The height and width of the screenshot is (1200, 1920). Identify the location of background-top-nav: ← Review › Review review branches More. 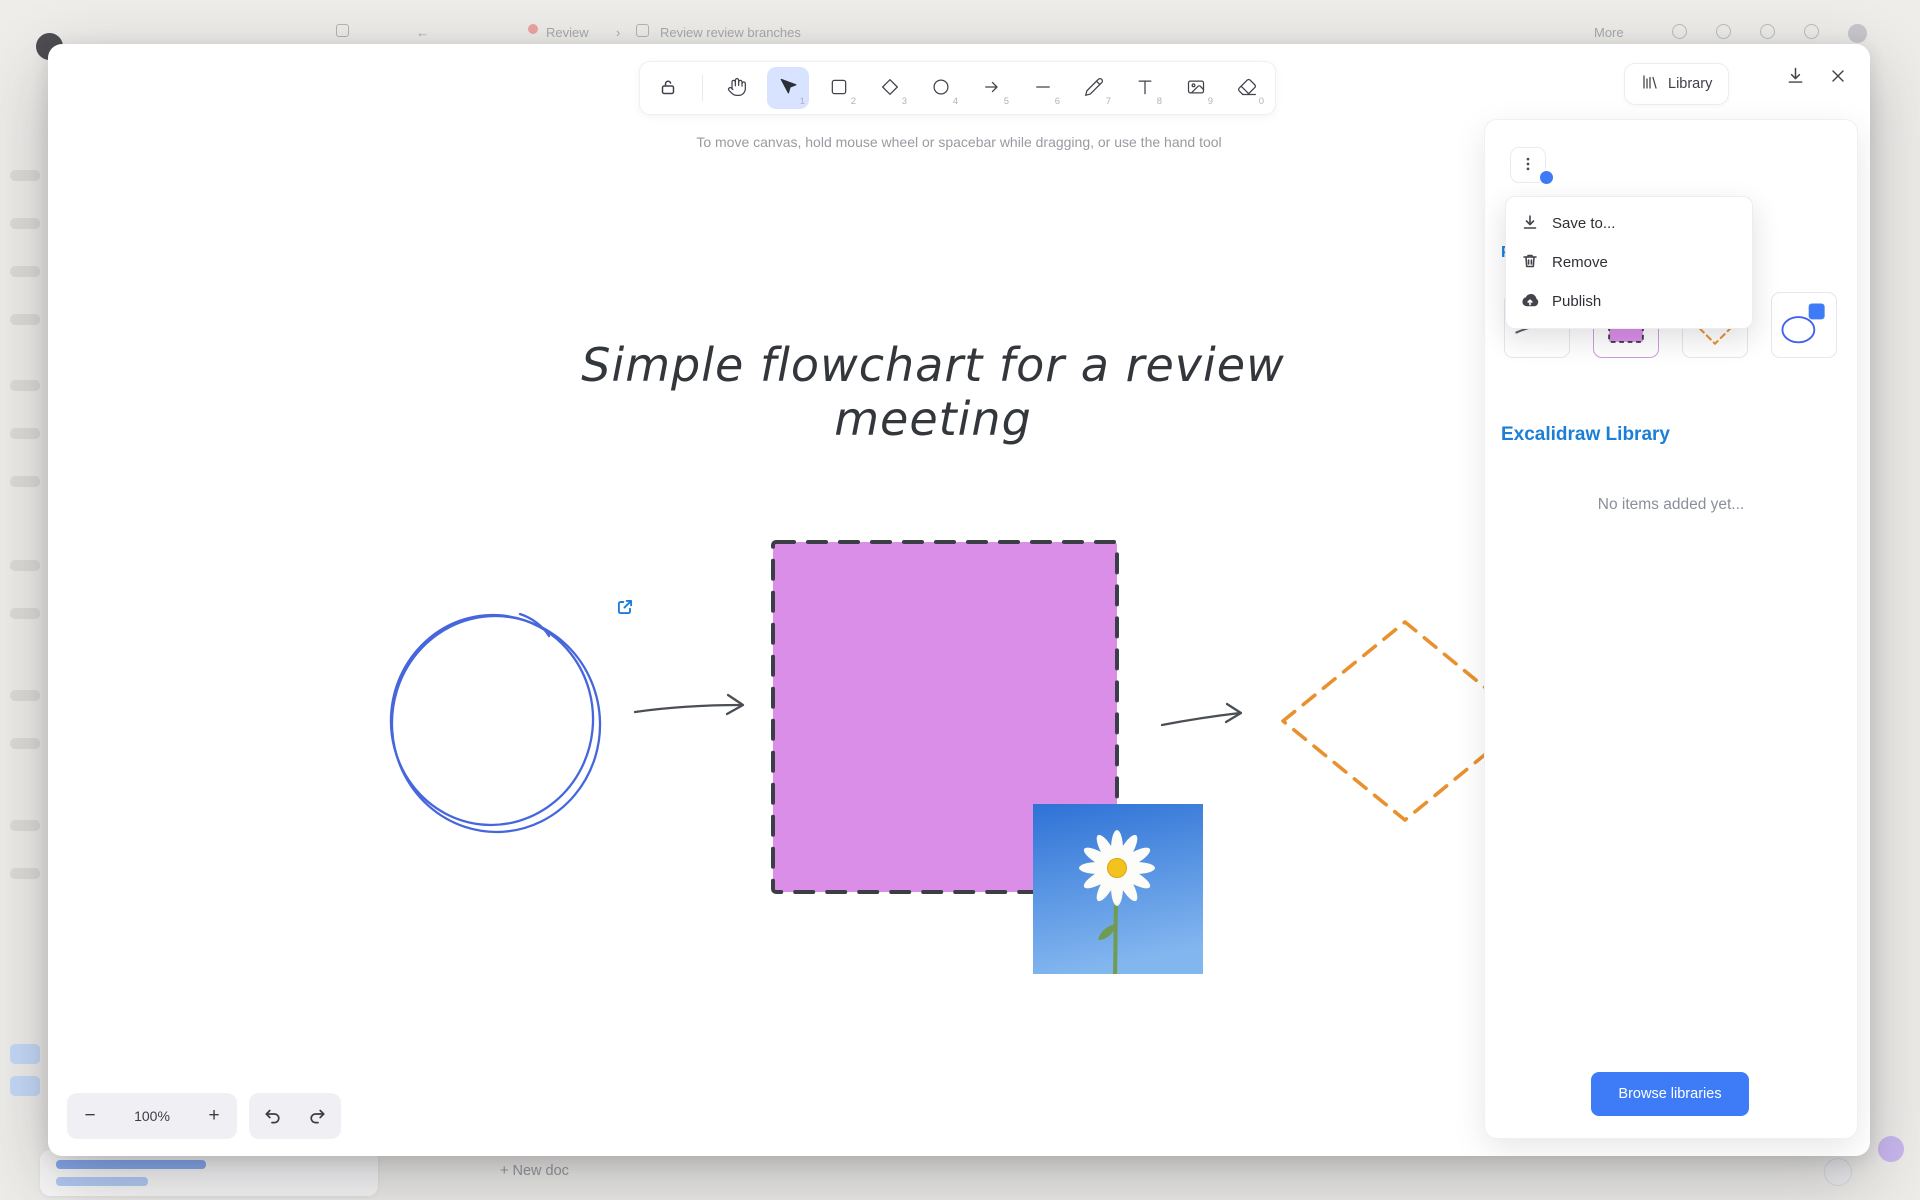
(960, 34).